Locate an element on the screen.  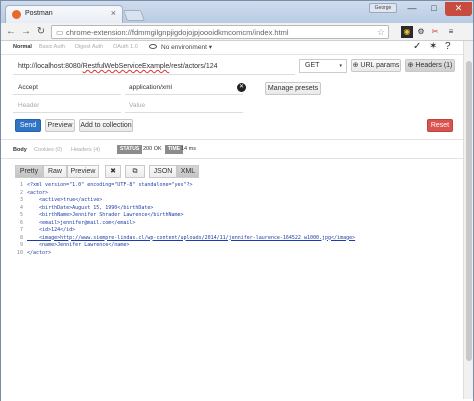
copy-icon: ⧉ is located at coordinates (135, 171).